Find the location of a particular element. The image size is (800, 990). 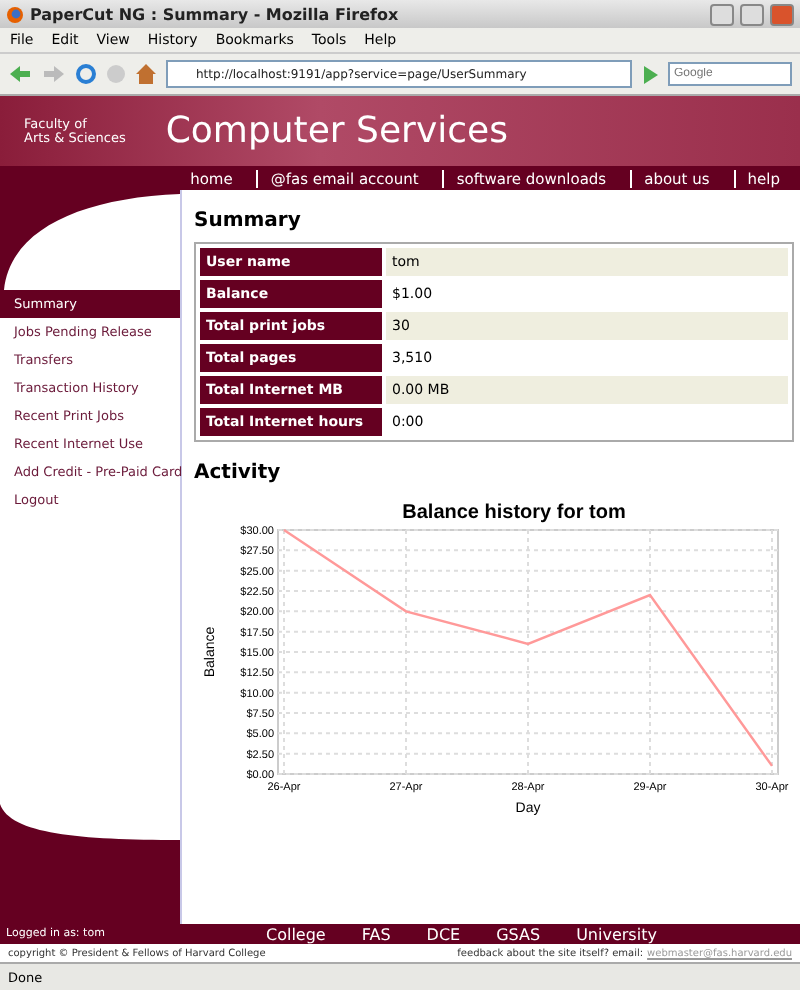

minimize-button is located at coordinates (722, 14).